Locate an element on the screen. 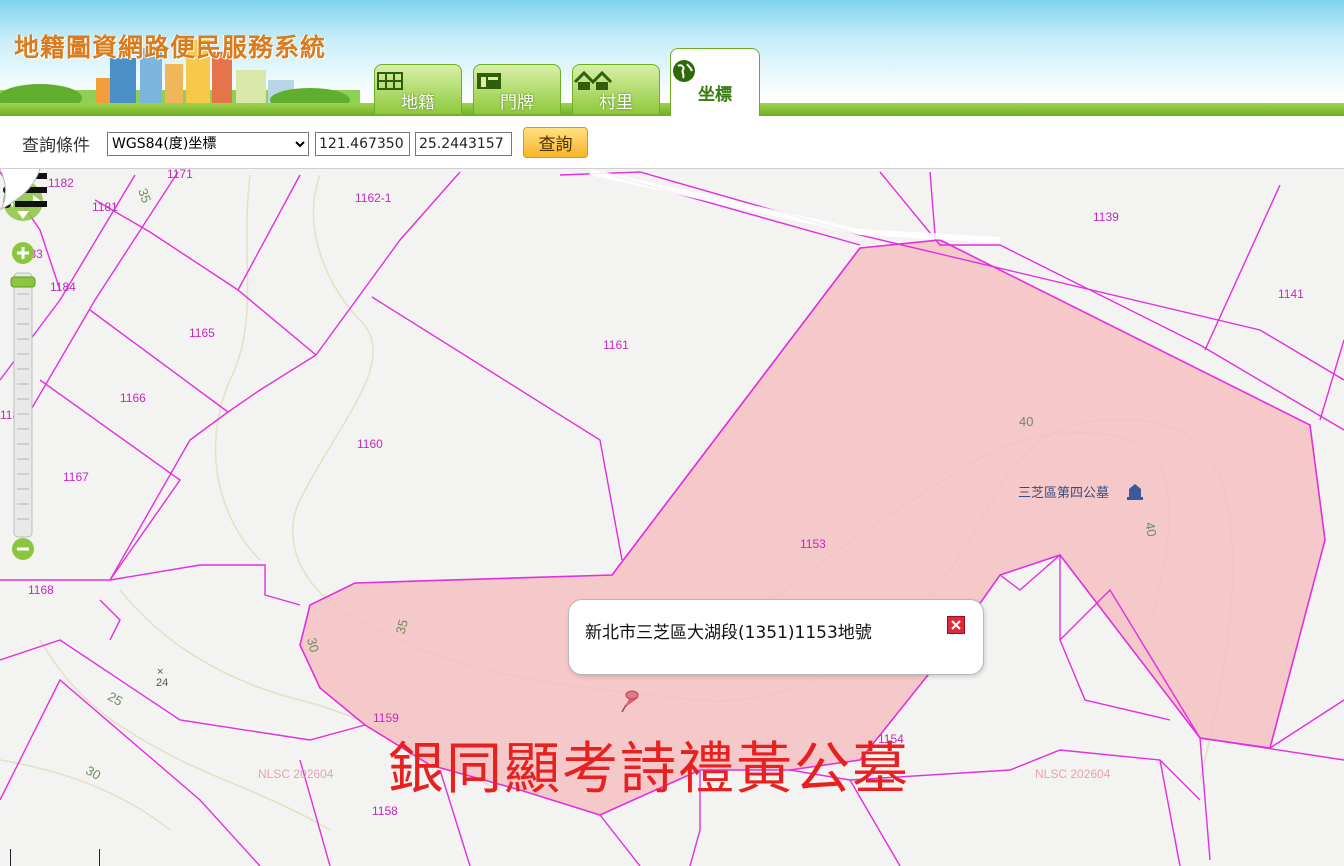  parcel-label: 1162-1 is located at coordinates (373, 198).